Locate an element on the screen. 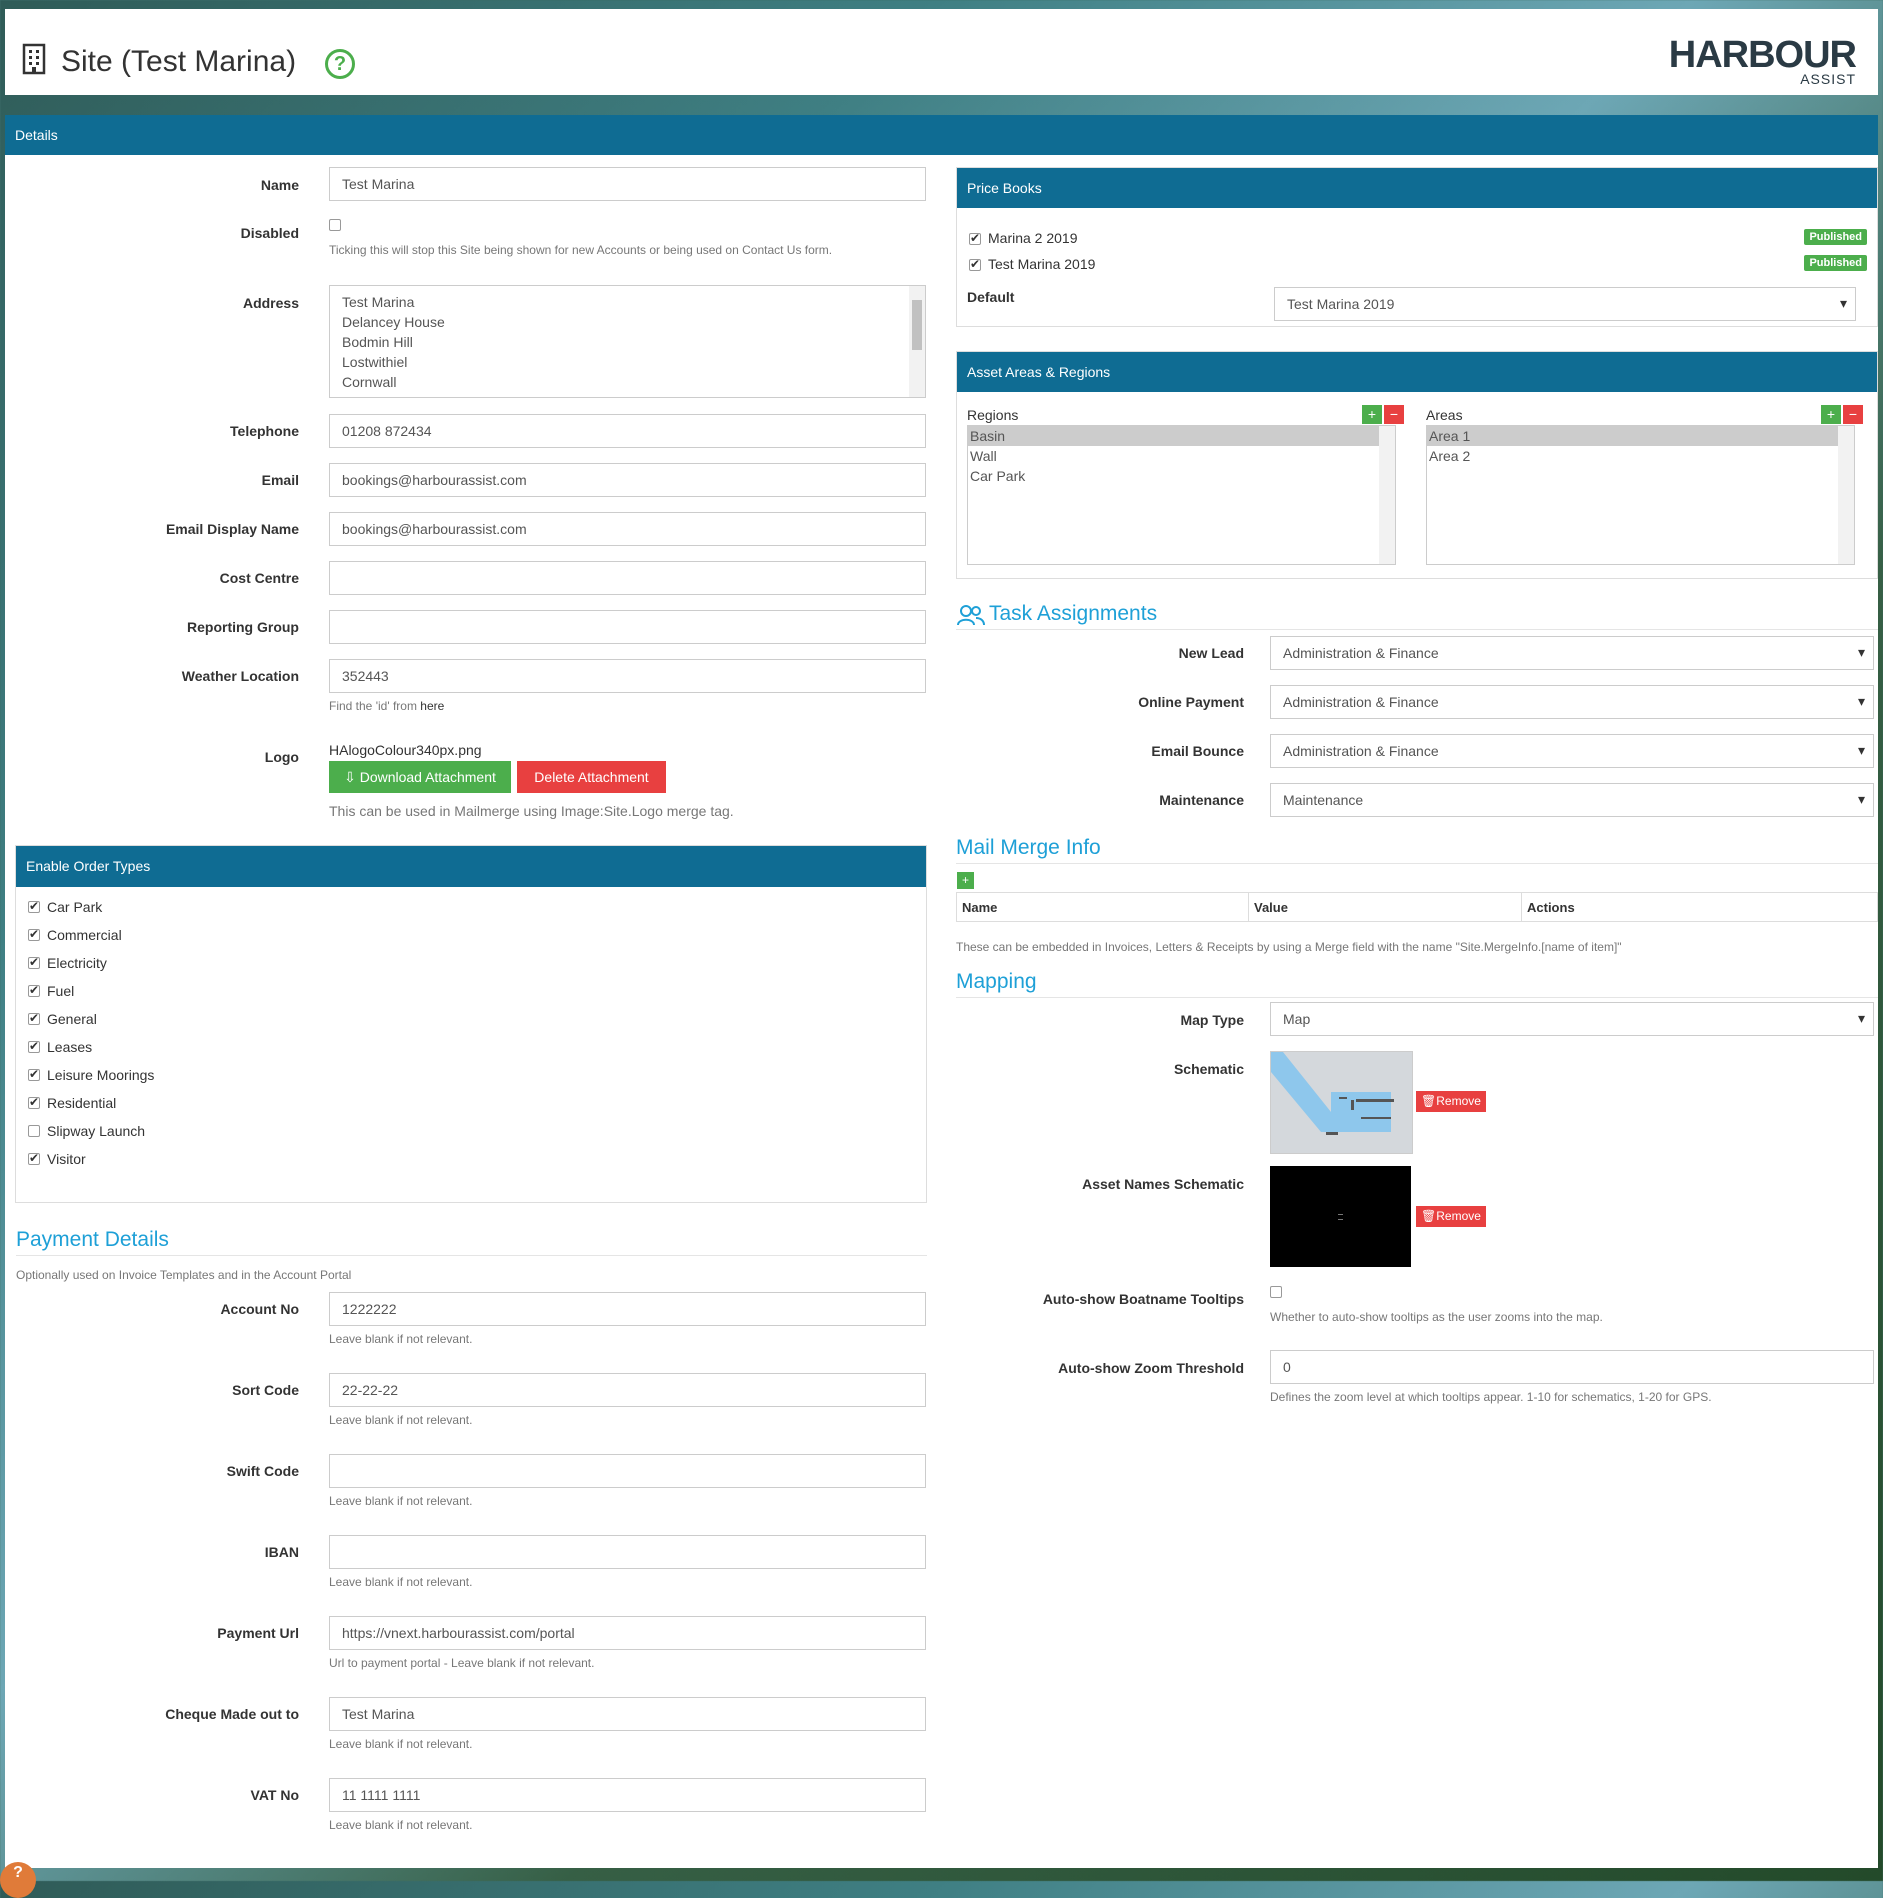  harbour-assist-logo: HARBOUR ASSIST is located at coordinates (1762, 60).